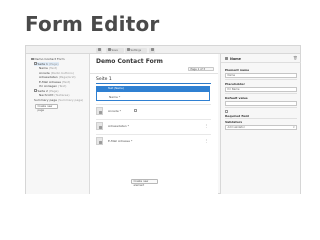  I want to click on tree-item-type: (Summary page), so click(70, 99).